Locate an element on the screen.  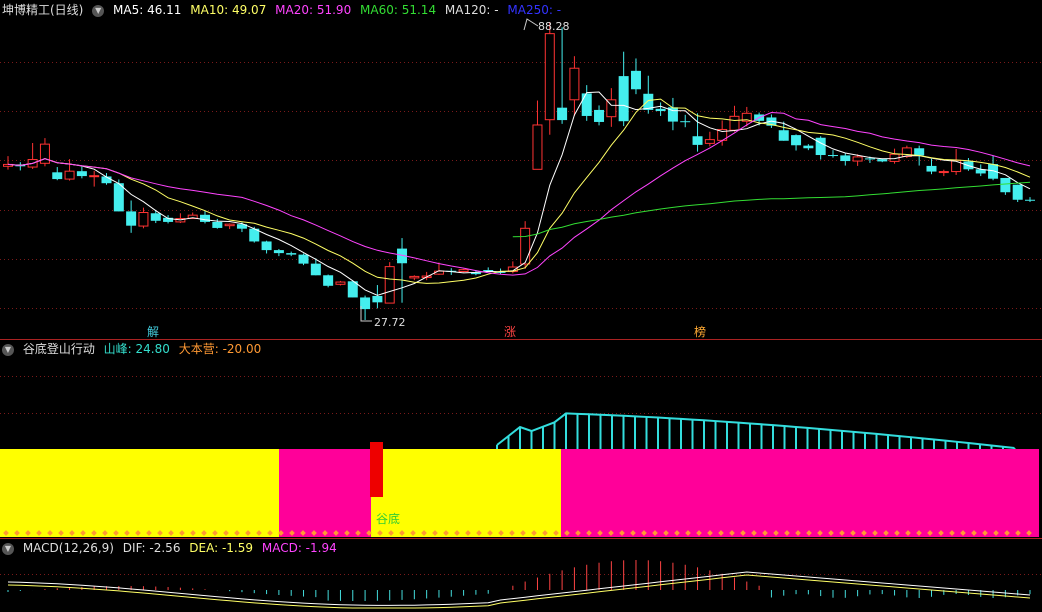
low-price-label: 27.72 is located at coordinates (390, 322).